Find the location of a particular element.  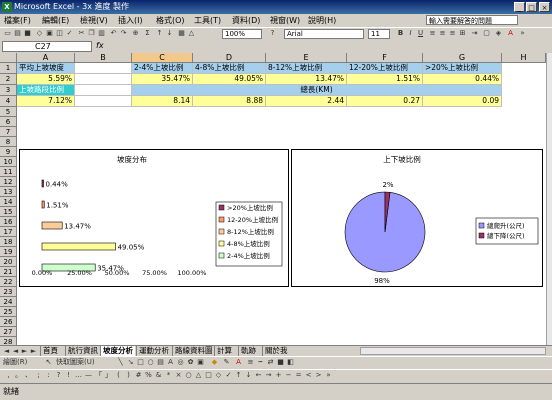

row-header: 15 is located at coordinates (8, 212).